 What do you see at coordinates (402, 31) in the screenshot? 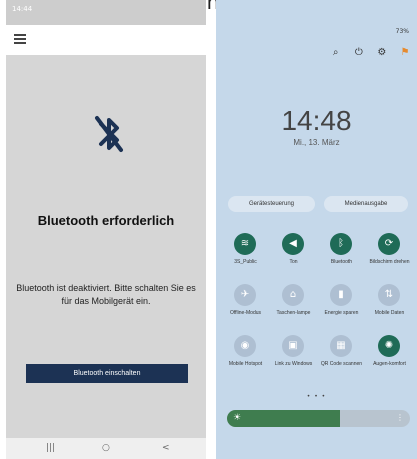
I see `status-battery: 73%` at bounding box center [402, 31].